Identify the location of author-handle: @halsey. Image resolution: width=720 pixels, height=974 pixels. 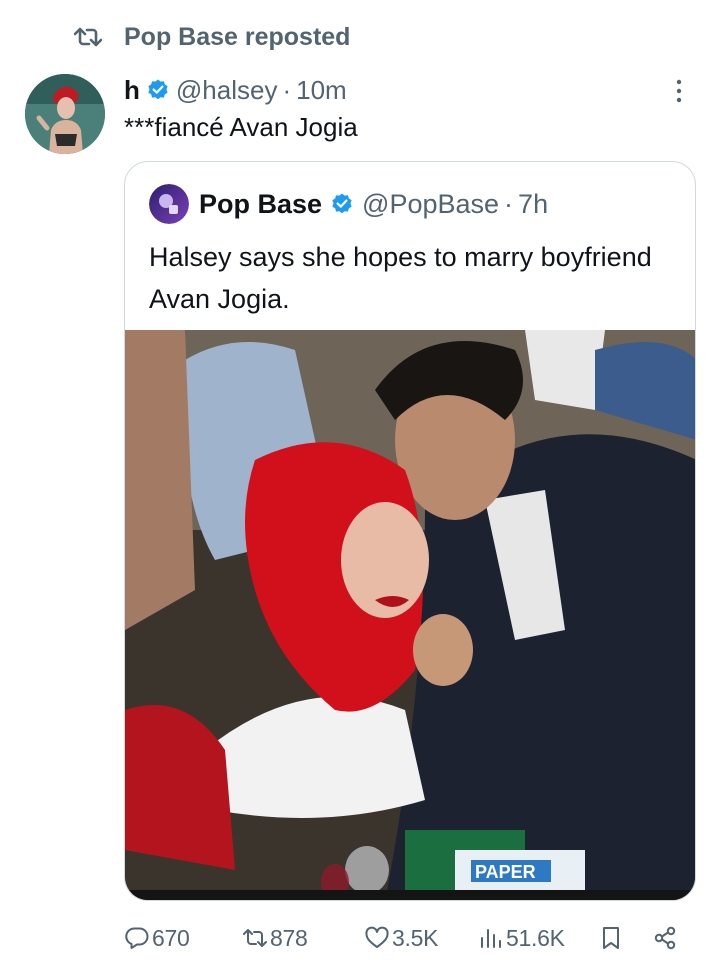
(227, 90).